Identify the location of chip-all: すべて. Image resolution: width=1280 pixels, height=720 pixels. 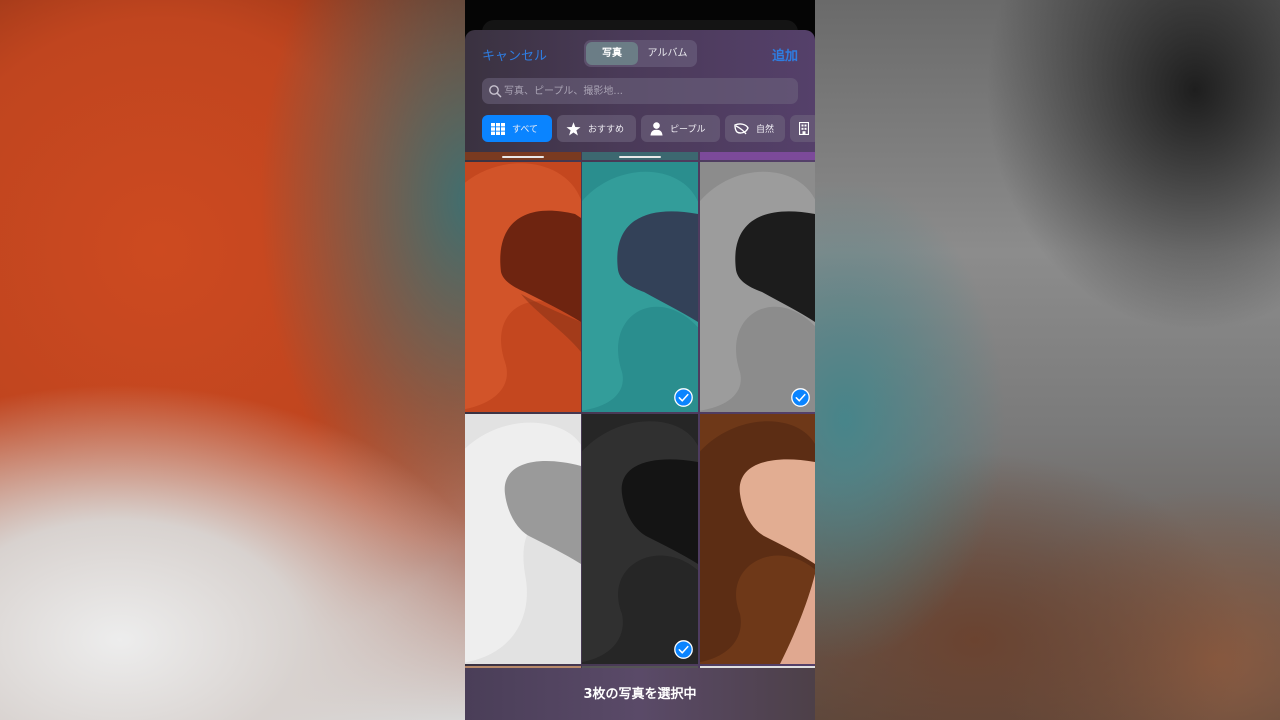
(517, 128).